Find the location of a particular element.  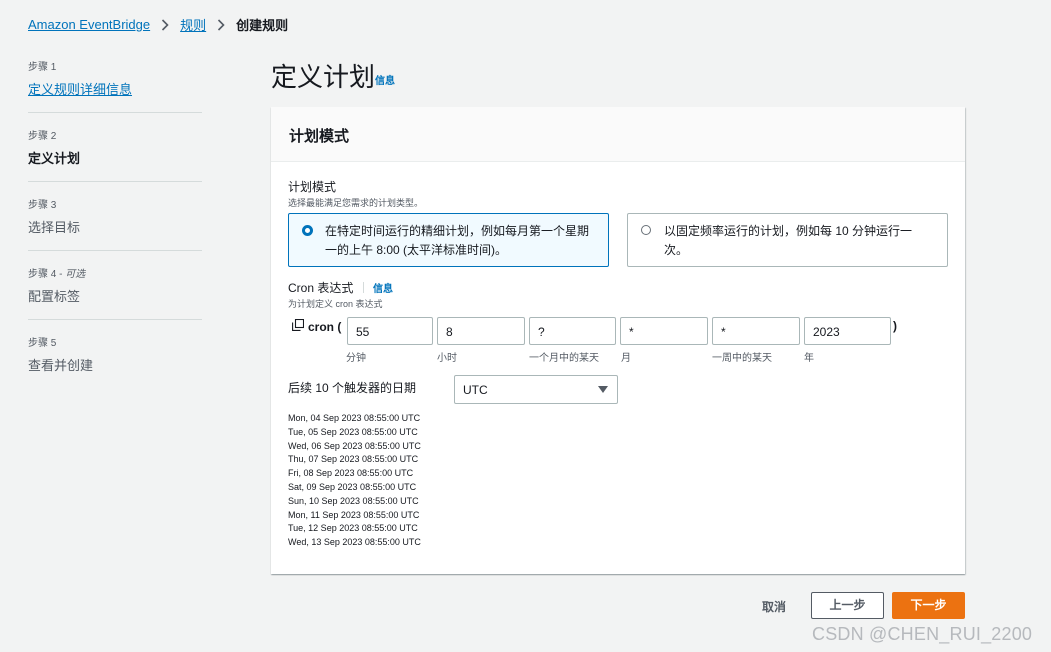

cron-day-of-week-input: * is located at coordinates (756, 331).